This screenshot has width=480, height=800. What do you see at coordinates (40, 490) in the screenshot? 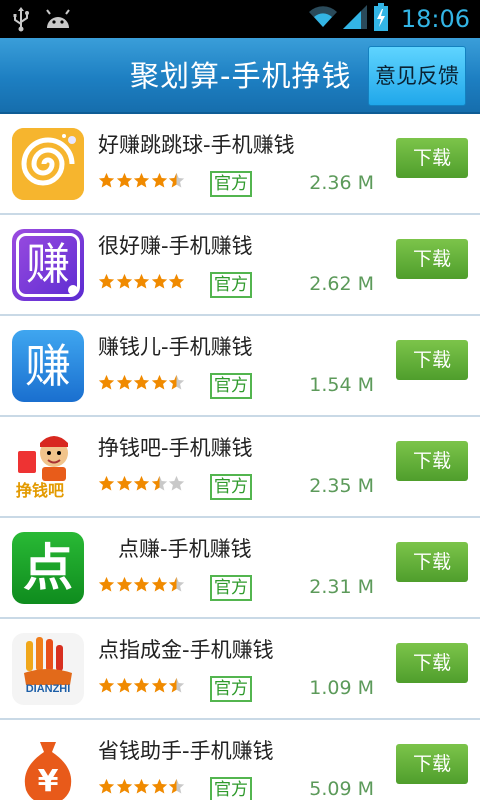
I see `icon-glyph: 挣钱吧` at bounding box center [40, 490].